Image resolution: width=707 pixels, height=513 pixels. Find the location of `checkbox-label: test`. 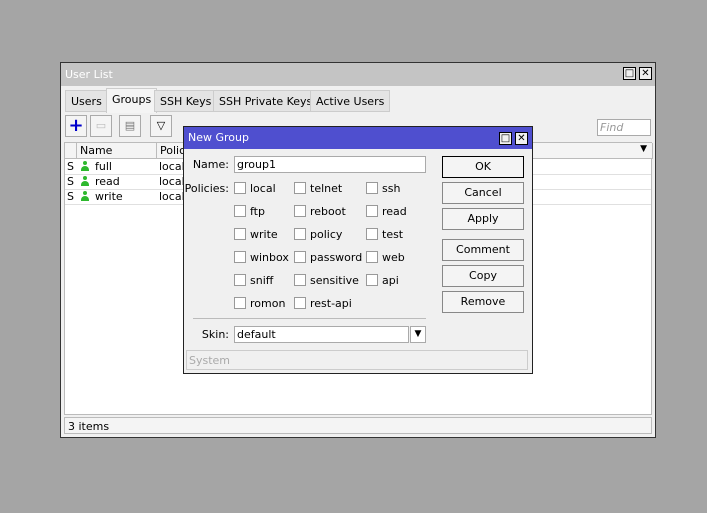

checkbox-label: test is located at coordinates (393, 234).